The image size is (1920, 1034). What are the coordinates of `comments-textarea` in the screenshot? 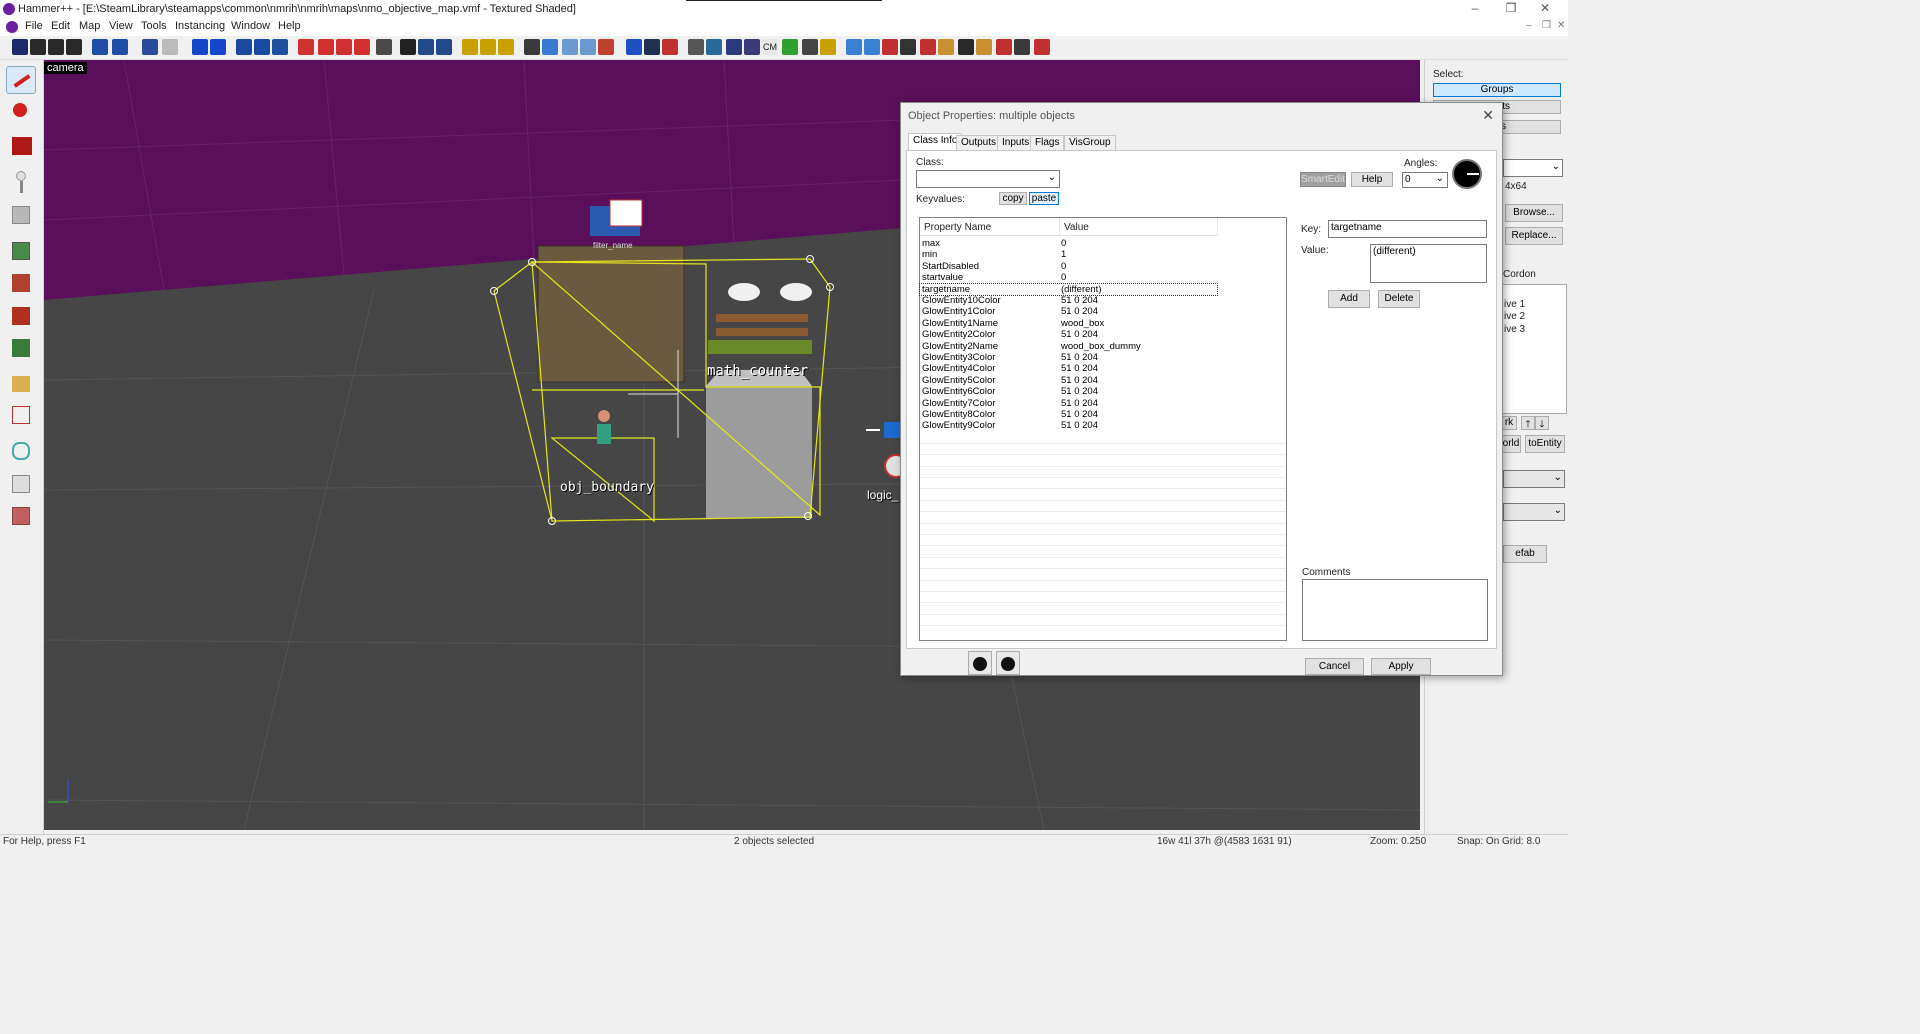 It's located at (1395, 610).